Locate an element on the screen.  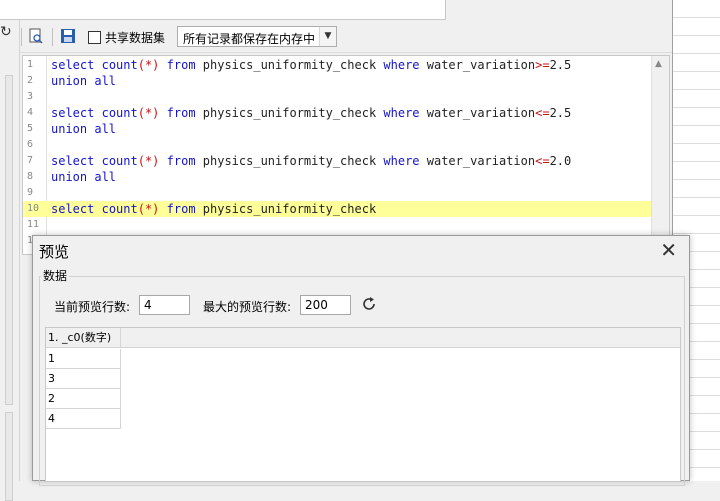
line-number: 4 is located at coordinates (30, 112).